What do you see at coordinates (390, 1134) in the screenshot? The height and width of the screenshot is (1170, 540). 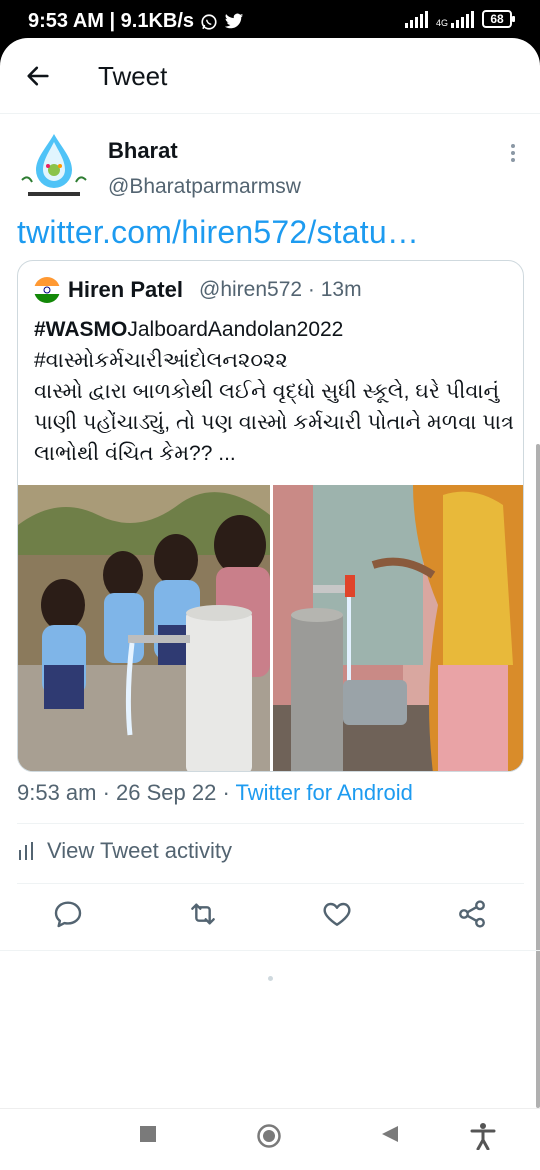 I see `back-nav-icon` at bounding box center [390, 1134].